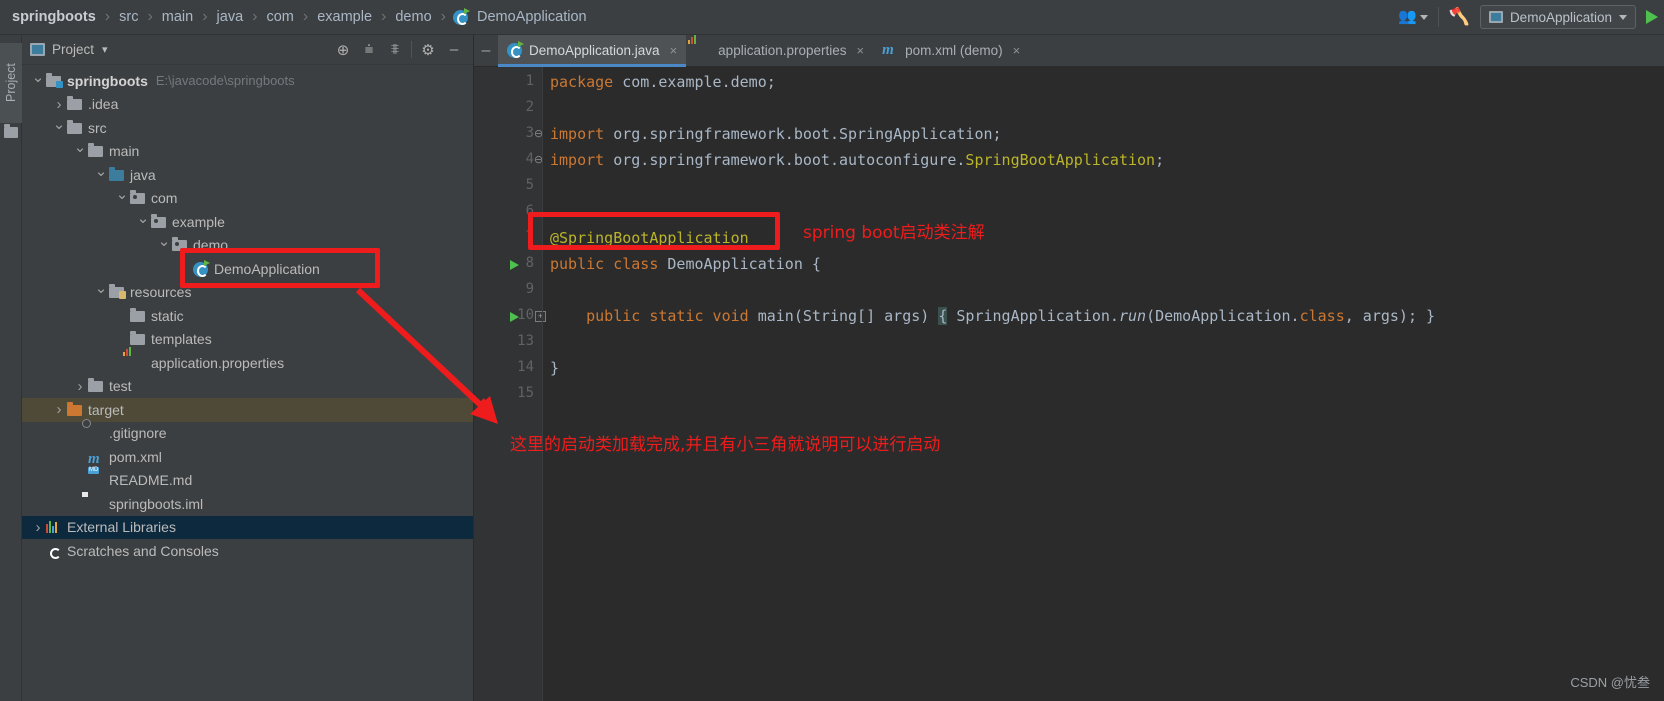 The height and width of the screenshot is (701, 1664). What do you see at coordinates (247, 199) in the screenshot?
I see `tree-node-com: com` at bounding box center [247, 199].